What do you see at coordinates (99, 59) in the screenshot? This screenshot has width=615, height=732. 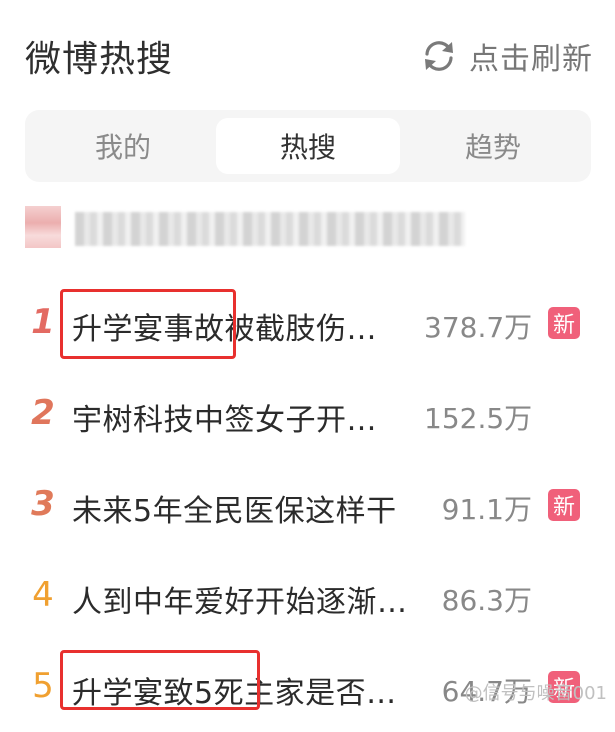 I see `page-title: 微博热搜` at bounding box center [99, 59].